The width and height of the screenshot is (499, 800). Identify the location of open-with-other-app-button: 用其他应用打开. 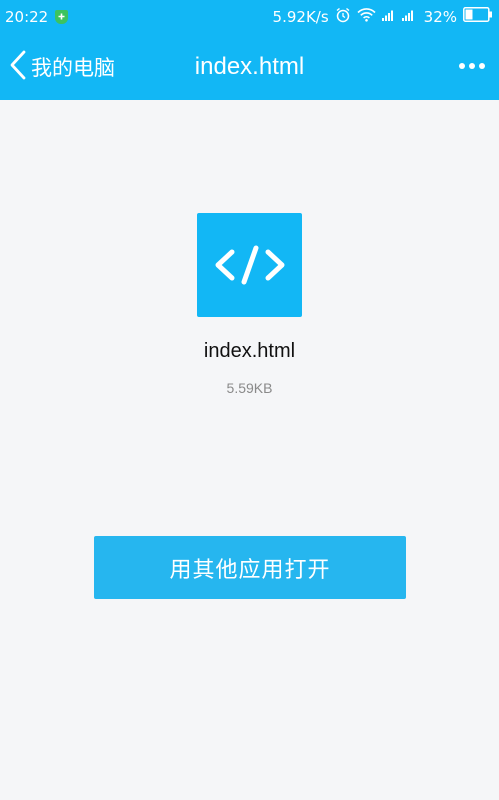
(250, 567).